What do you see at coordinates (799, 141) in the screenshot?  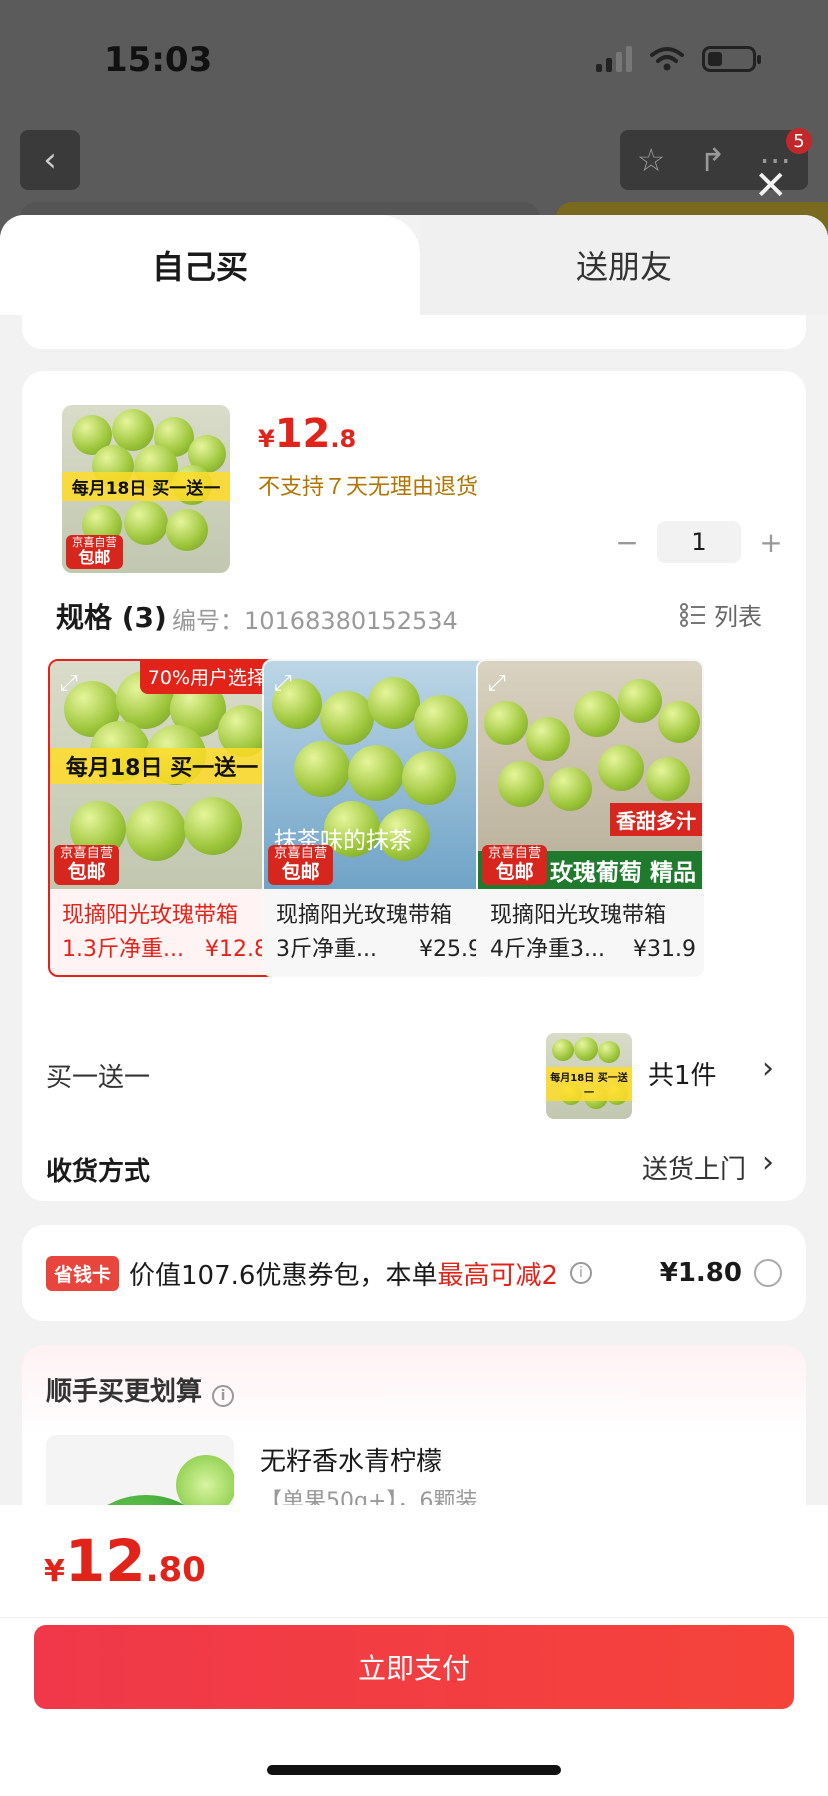 I see `cart-badge: 5` at bounding box center [799, 141].